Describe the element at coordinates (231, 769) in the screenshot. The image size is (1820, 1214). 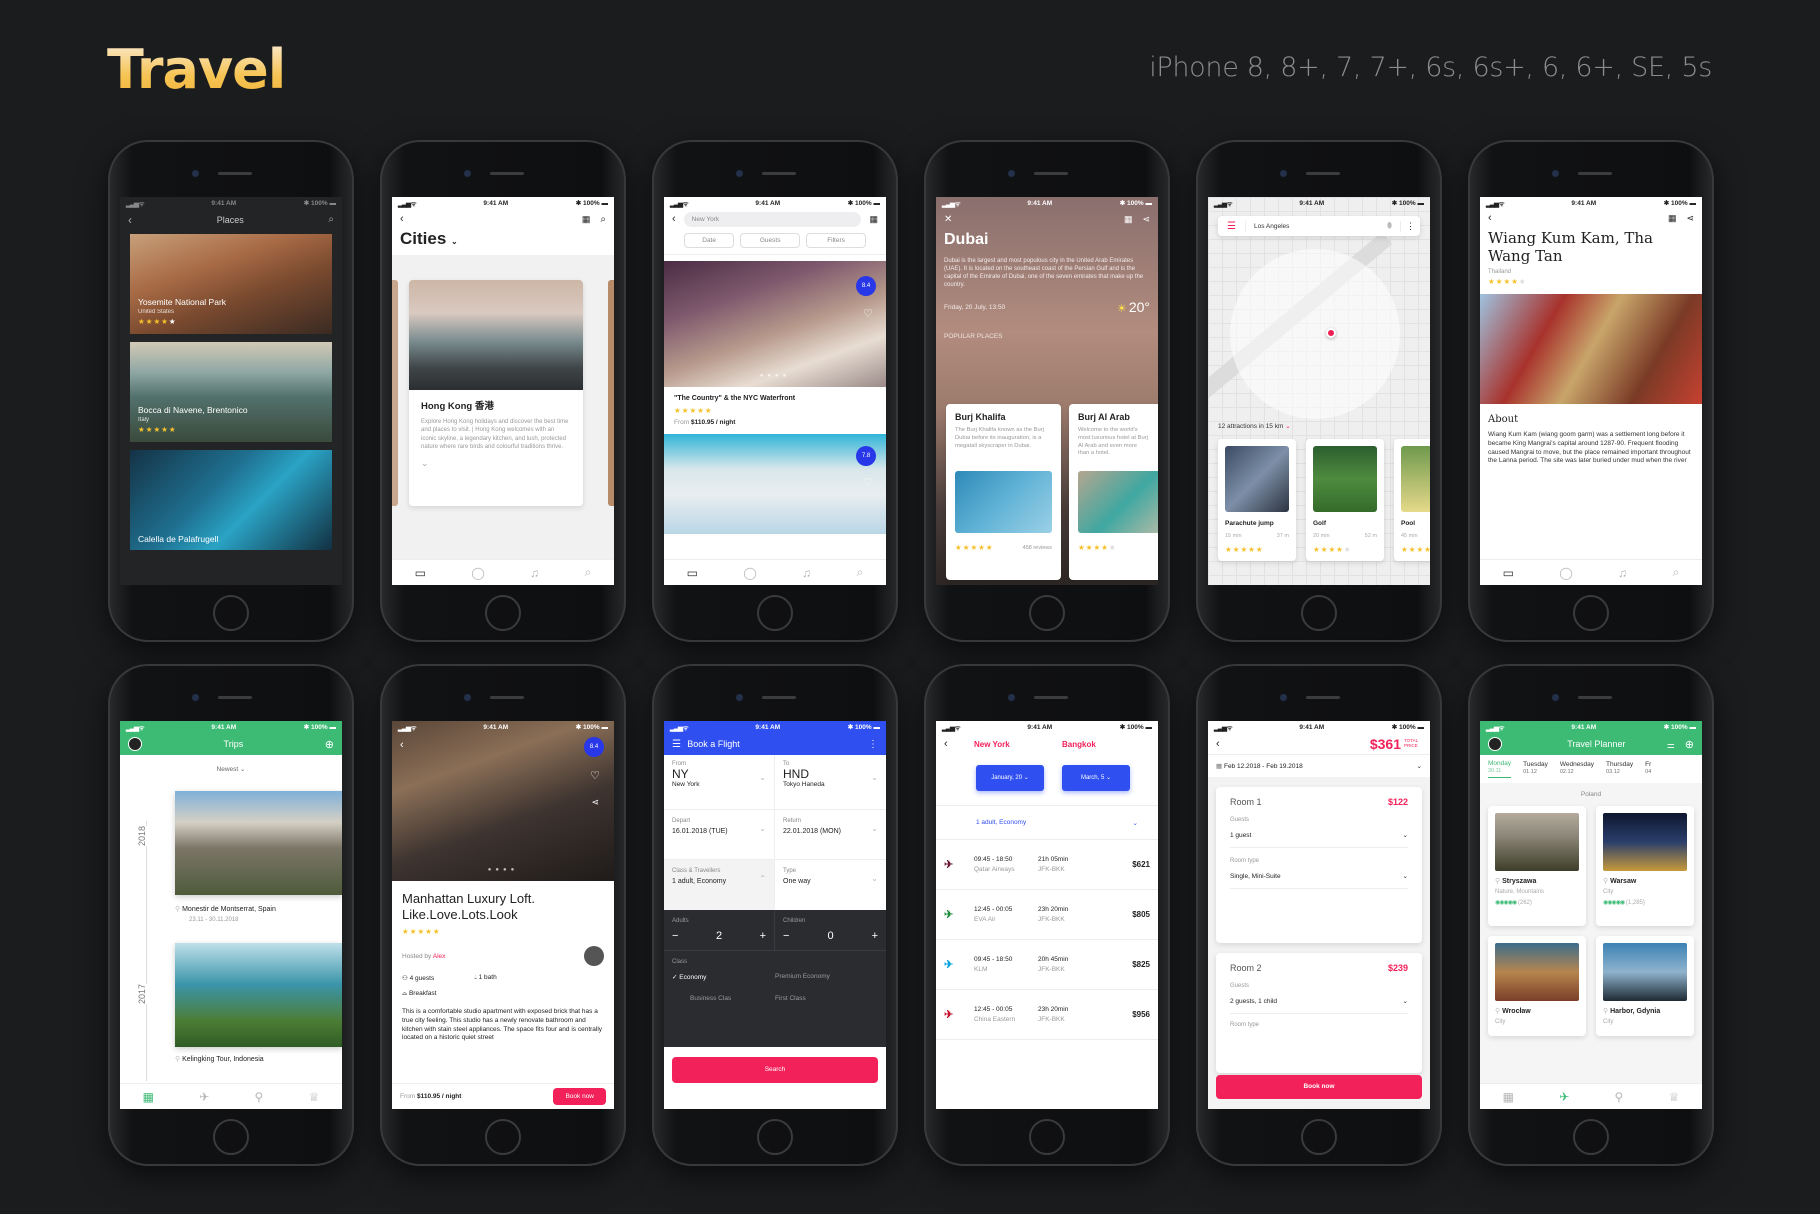
I see `sort-dropdown: Newest ⌄` at that location.